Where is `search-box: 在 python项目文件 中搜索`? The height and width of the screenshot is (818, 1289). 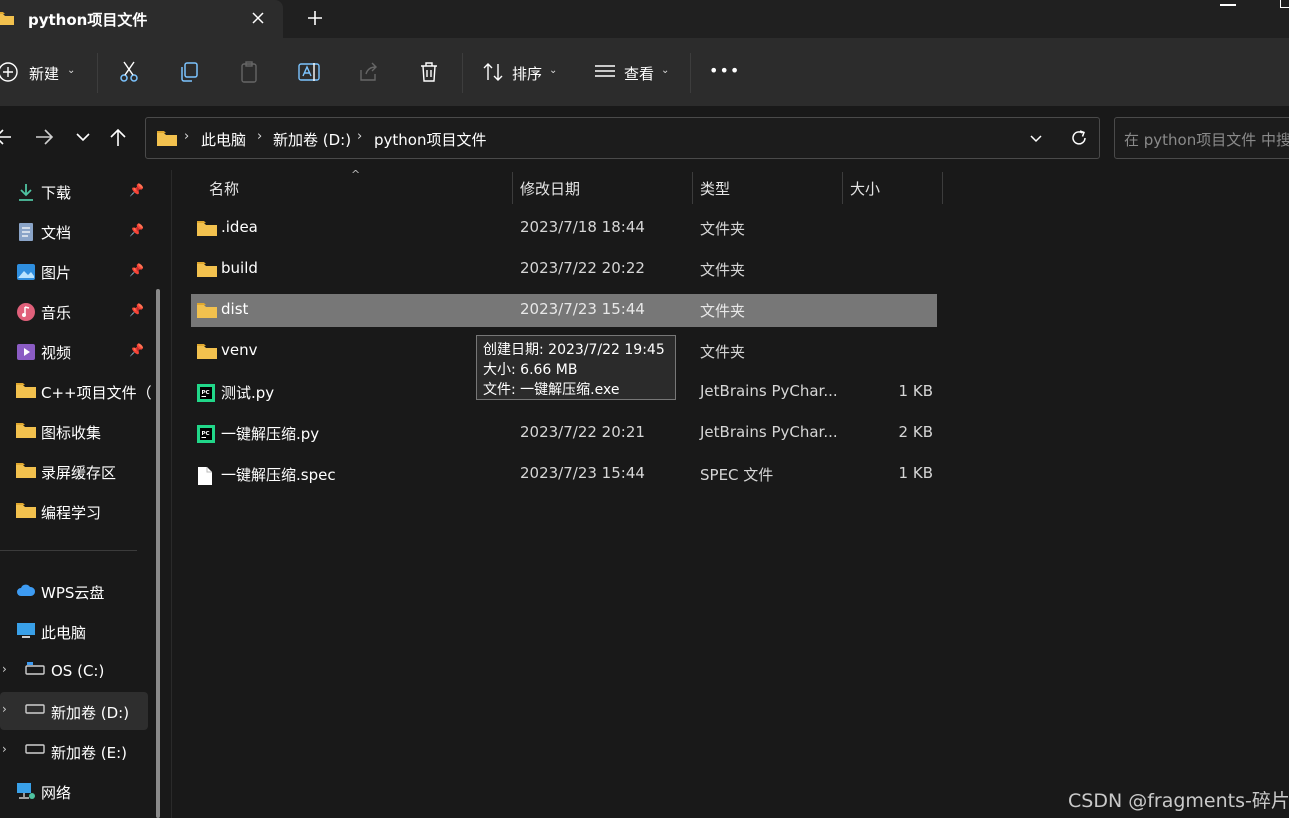 search-box: 在 python项目文件 中搜索 is located at coordinates (1201, 138).